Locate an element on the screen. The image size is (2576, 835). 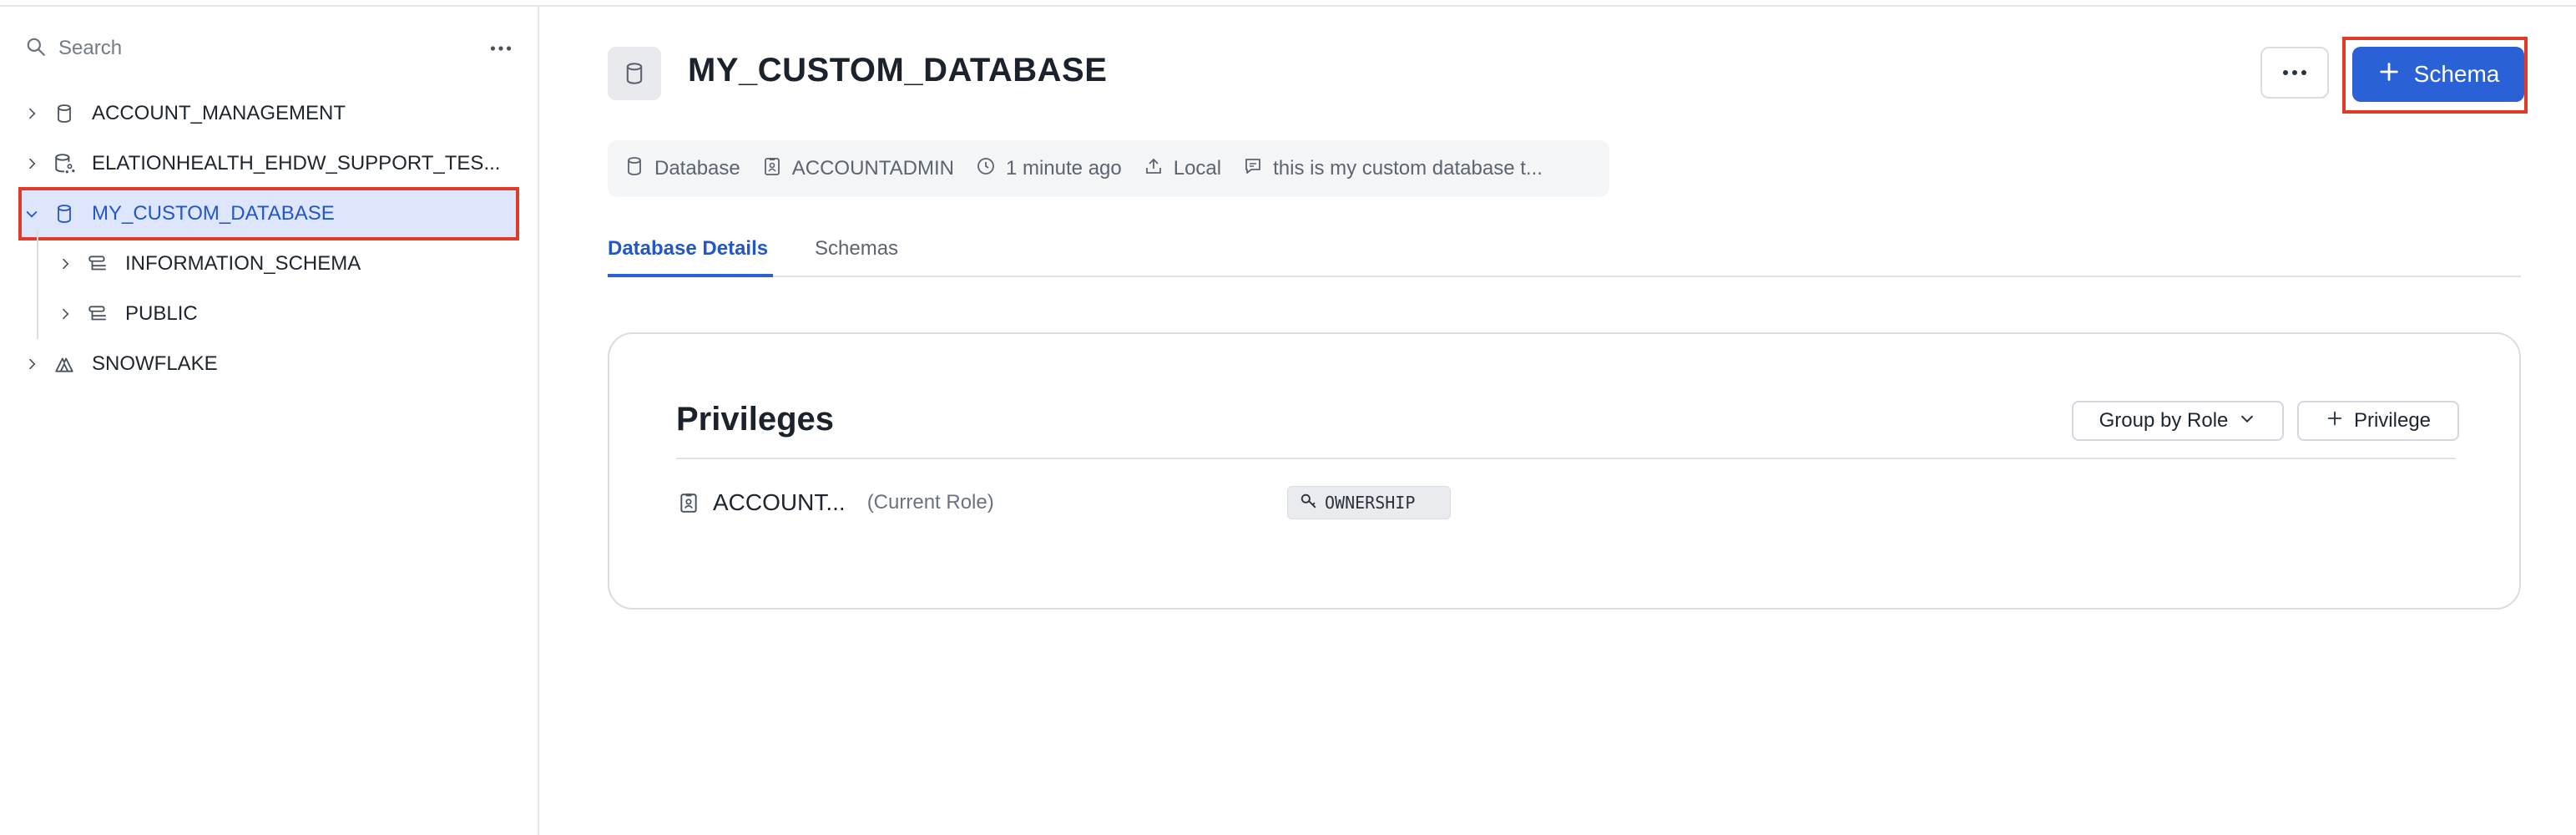
tab-database-details: Database Details is located at coordinates (688, 249).